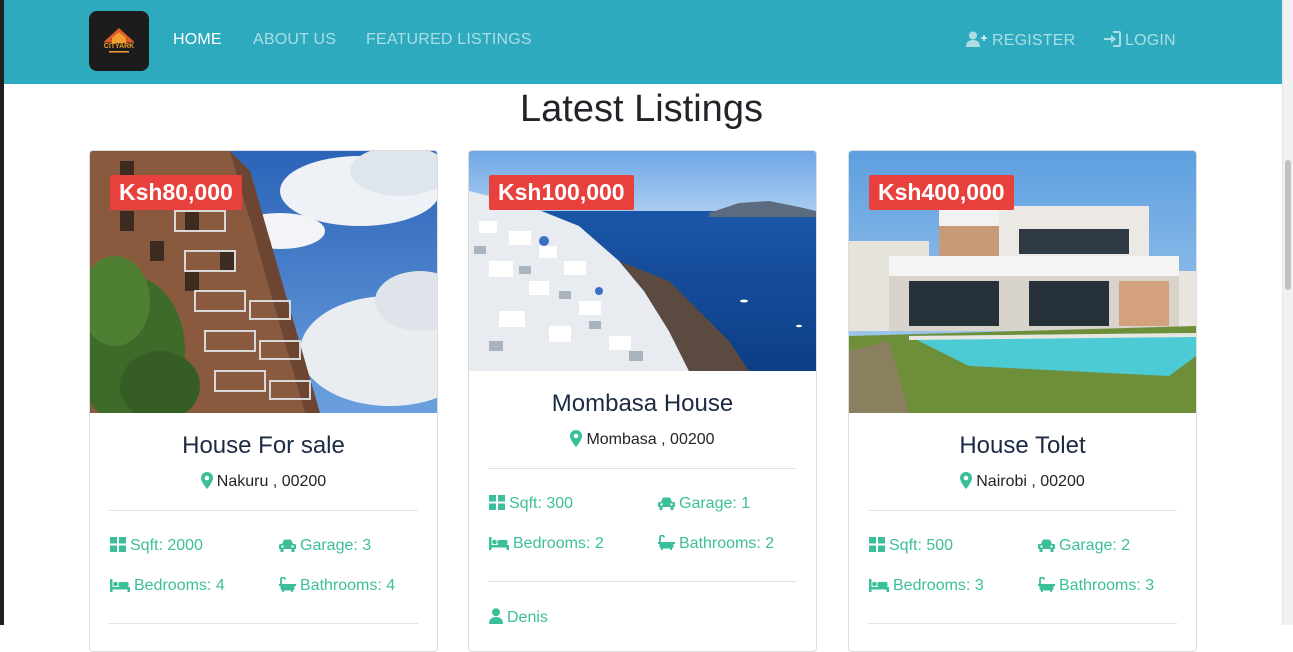  What do you see at coordinates (119, 46) in the screenshot?
I see `logo-text: CITYARK` at bounding box center [119, 46].